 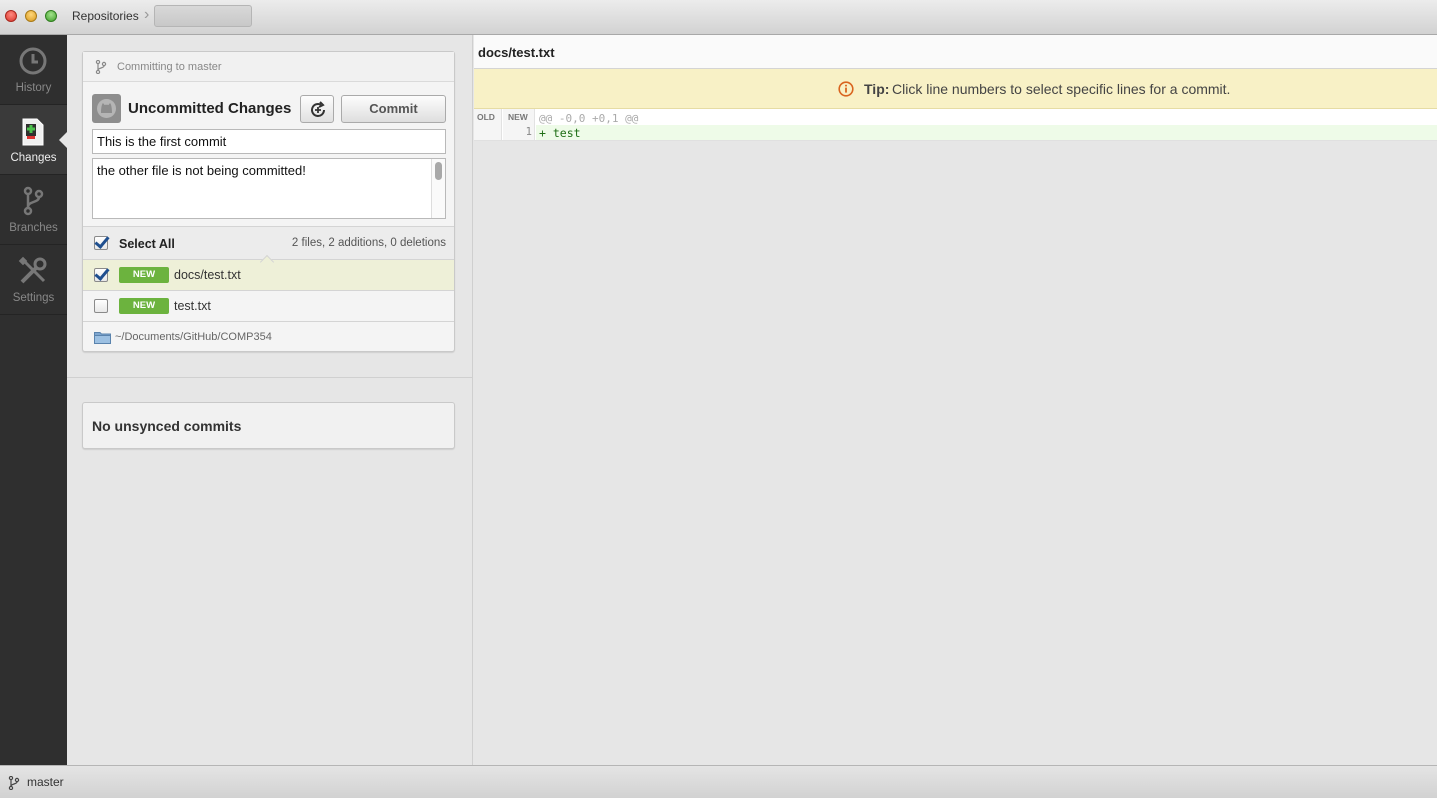 What do you see at coordinates (167, 426) in the screenshot?
I see `unsynced-commits-text: No unsynced commits` at bounding box center [167, 426].